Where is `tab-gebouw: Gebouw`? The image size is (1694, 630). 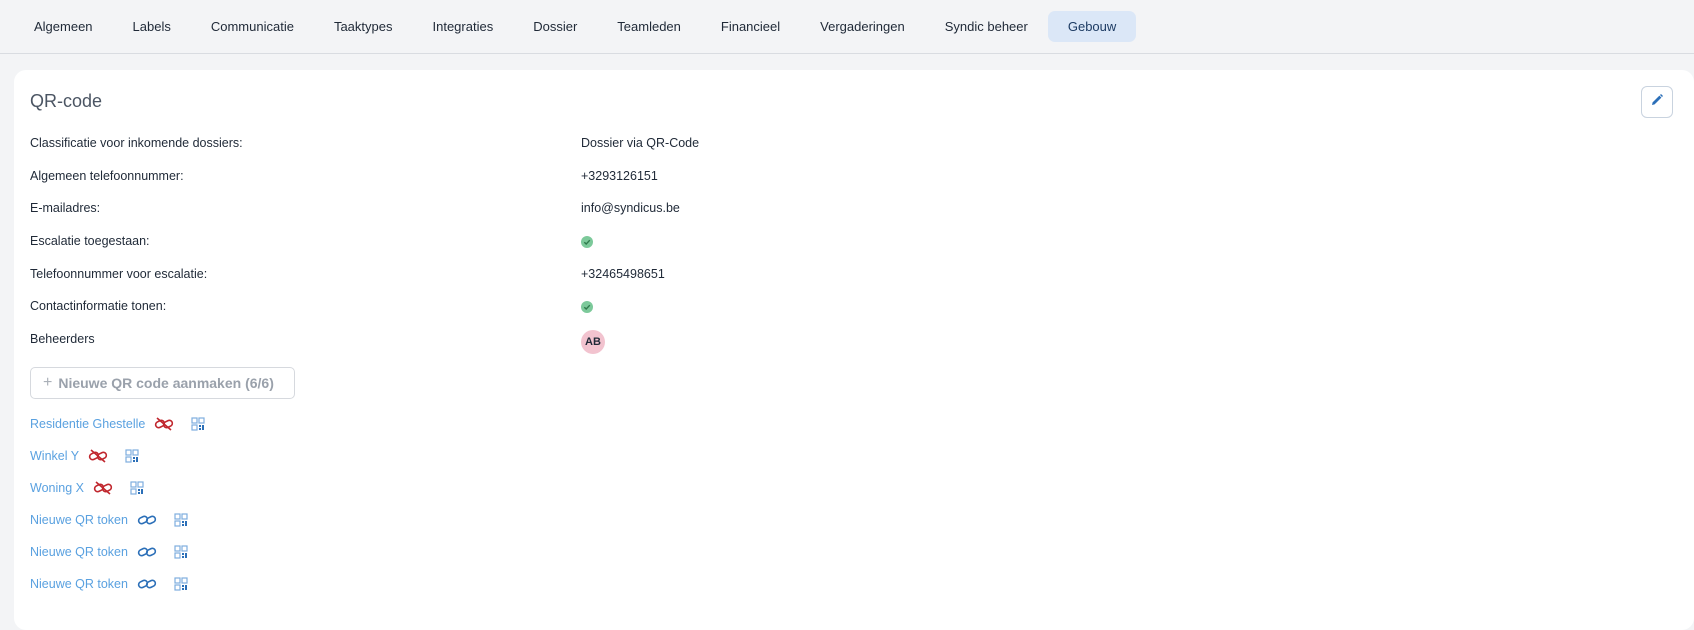 tab-gebouw: Gebouw is located at coordinates (1092, 26).